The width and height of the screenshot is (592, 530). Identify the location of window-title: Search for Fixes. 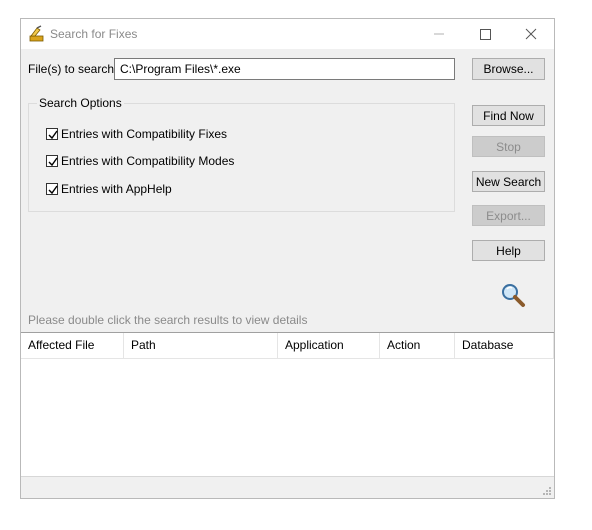
(94, 34).